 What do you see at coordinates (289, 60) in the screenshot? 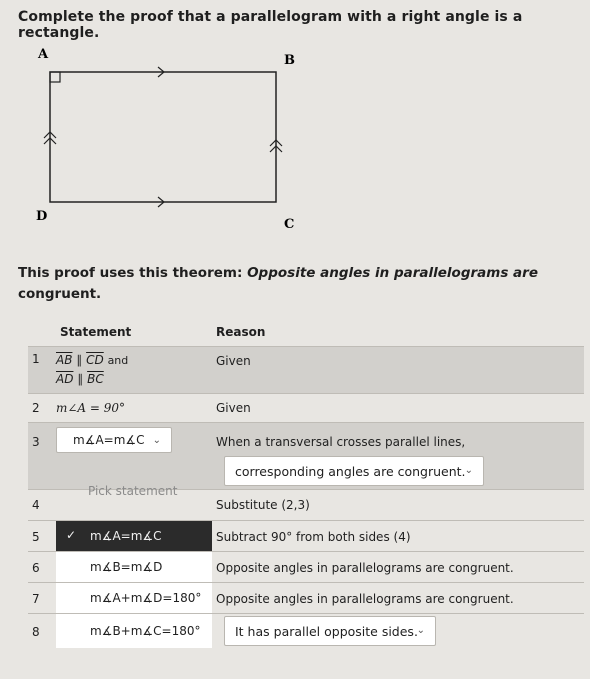
I see `vertex-label-b: B` at bounding box center [289, 60].